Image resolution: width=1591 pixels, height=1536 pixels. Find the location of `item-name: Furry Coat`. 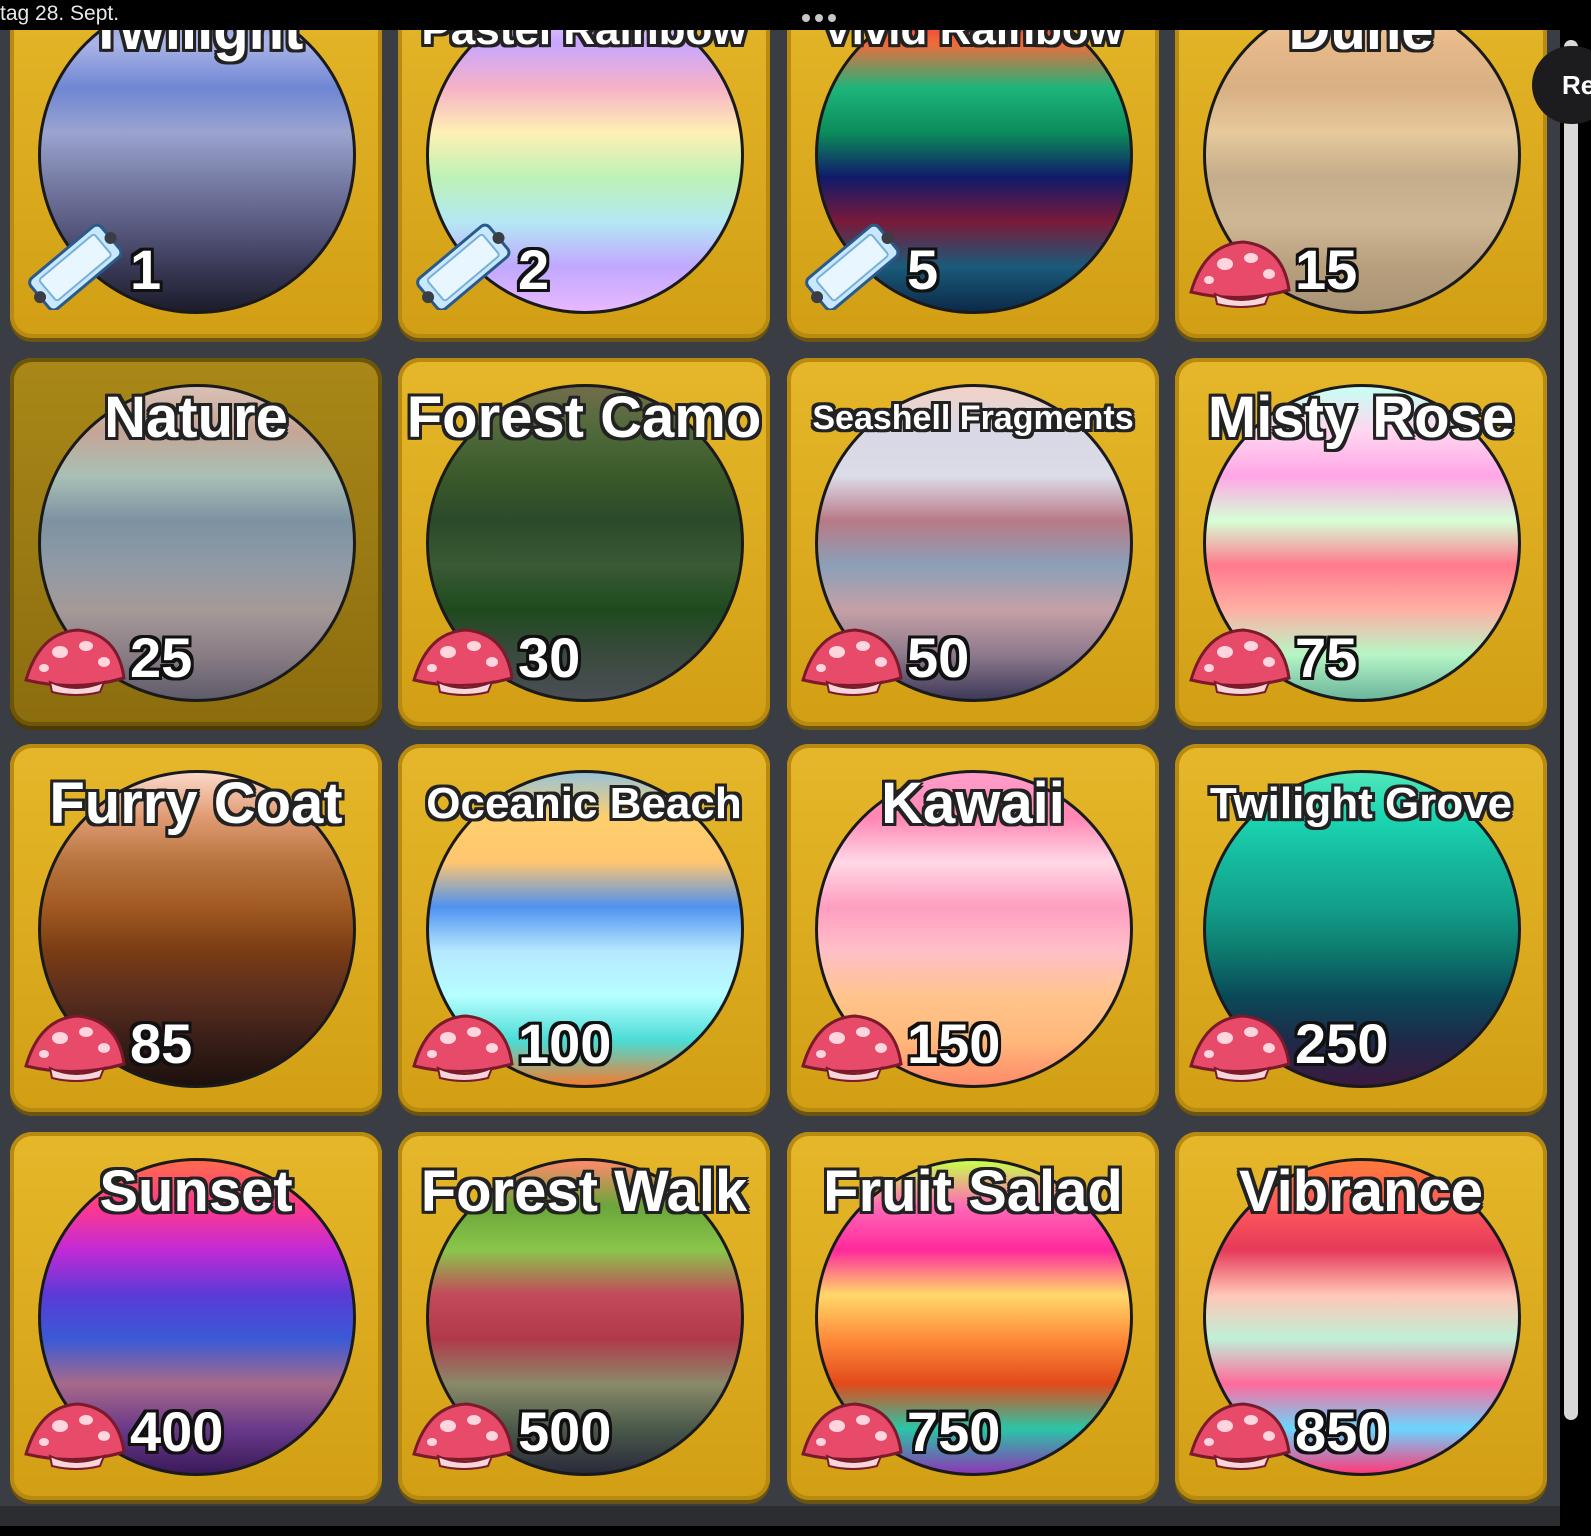

item-name: Furry Coat is located at coordinates (196, 803).